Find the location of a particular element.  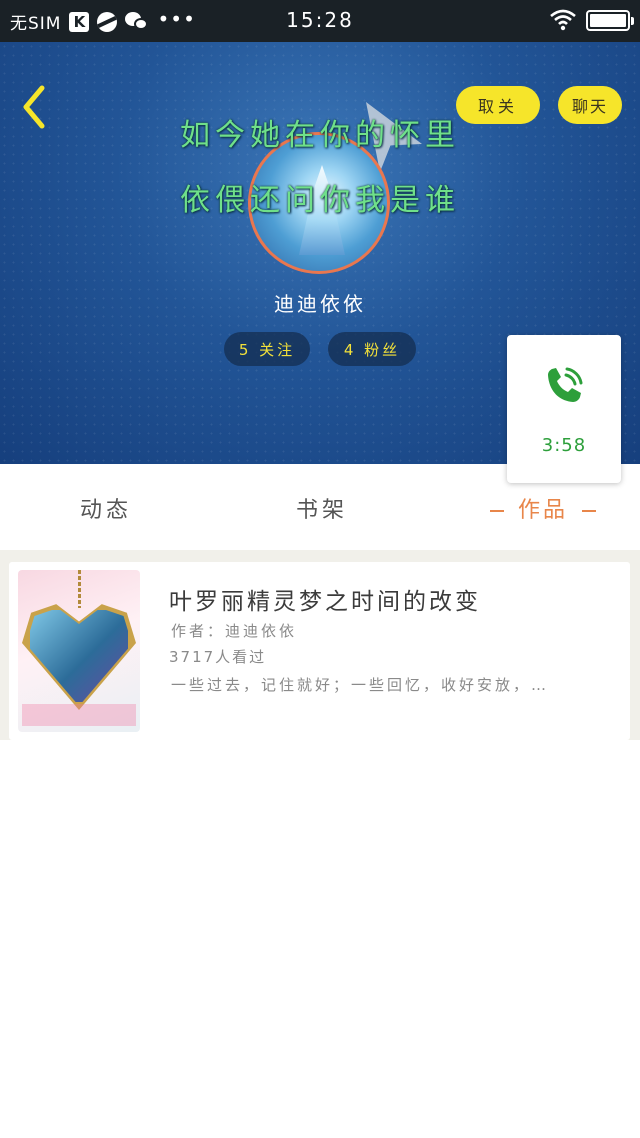

tab-indicator-right is located at coordinates (589, 511).